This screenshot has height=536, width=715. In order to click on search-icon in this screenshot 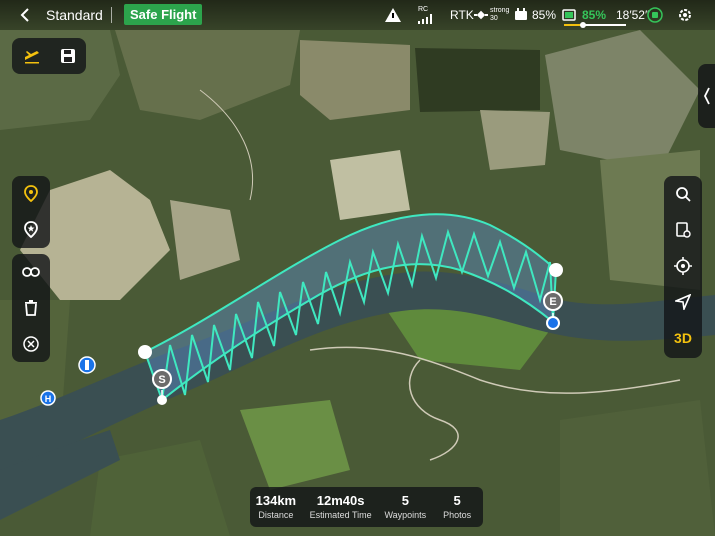, I will do `click(683, 194)`.